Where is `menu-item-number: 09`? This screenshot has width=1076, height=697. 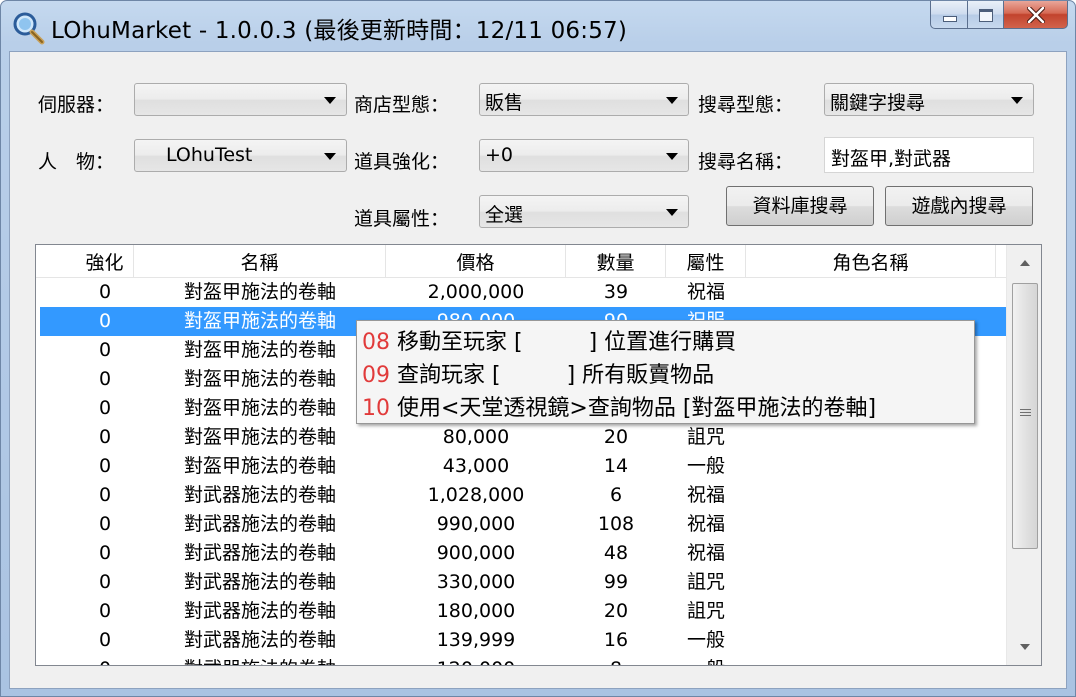
menu-item-number: 09 is located at coordinates (376, 375).